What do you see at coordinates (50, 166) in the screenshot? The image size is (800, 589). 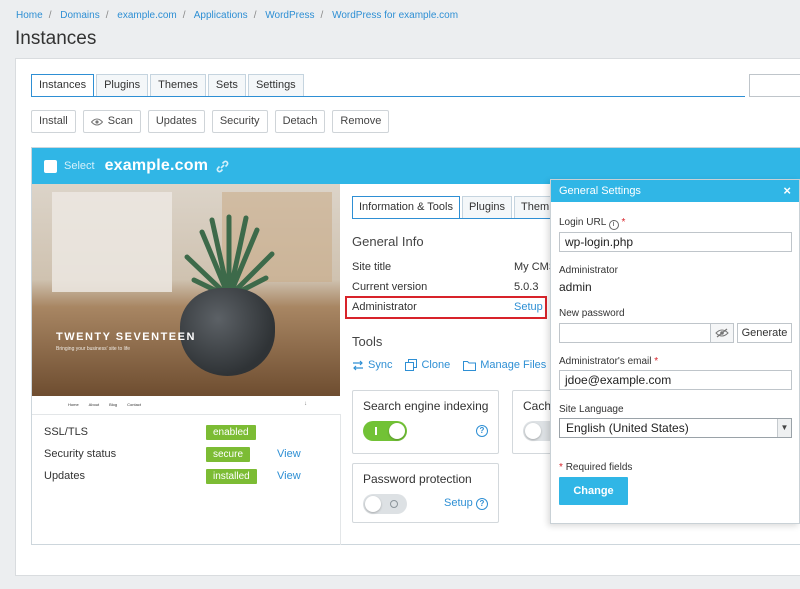 I see `select-checkbox` at bounding box center [50, 166].